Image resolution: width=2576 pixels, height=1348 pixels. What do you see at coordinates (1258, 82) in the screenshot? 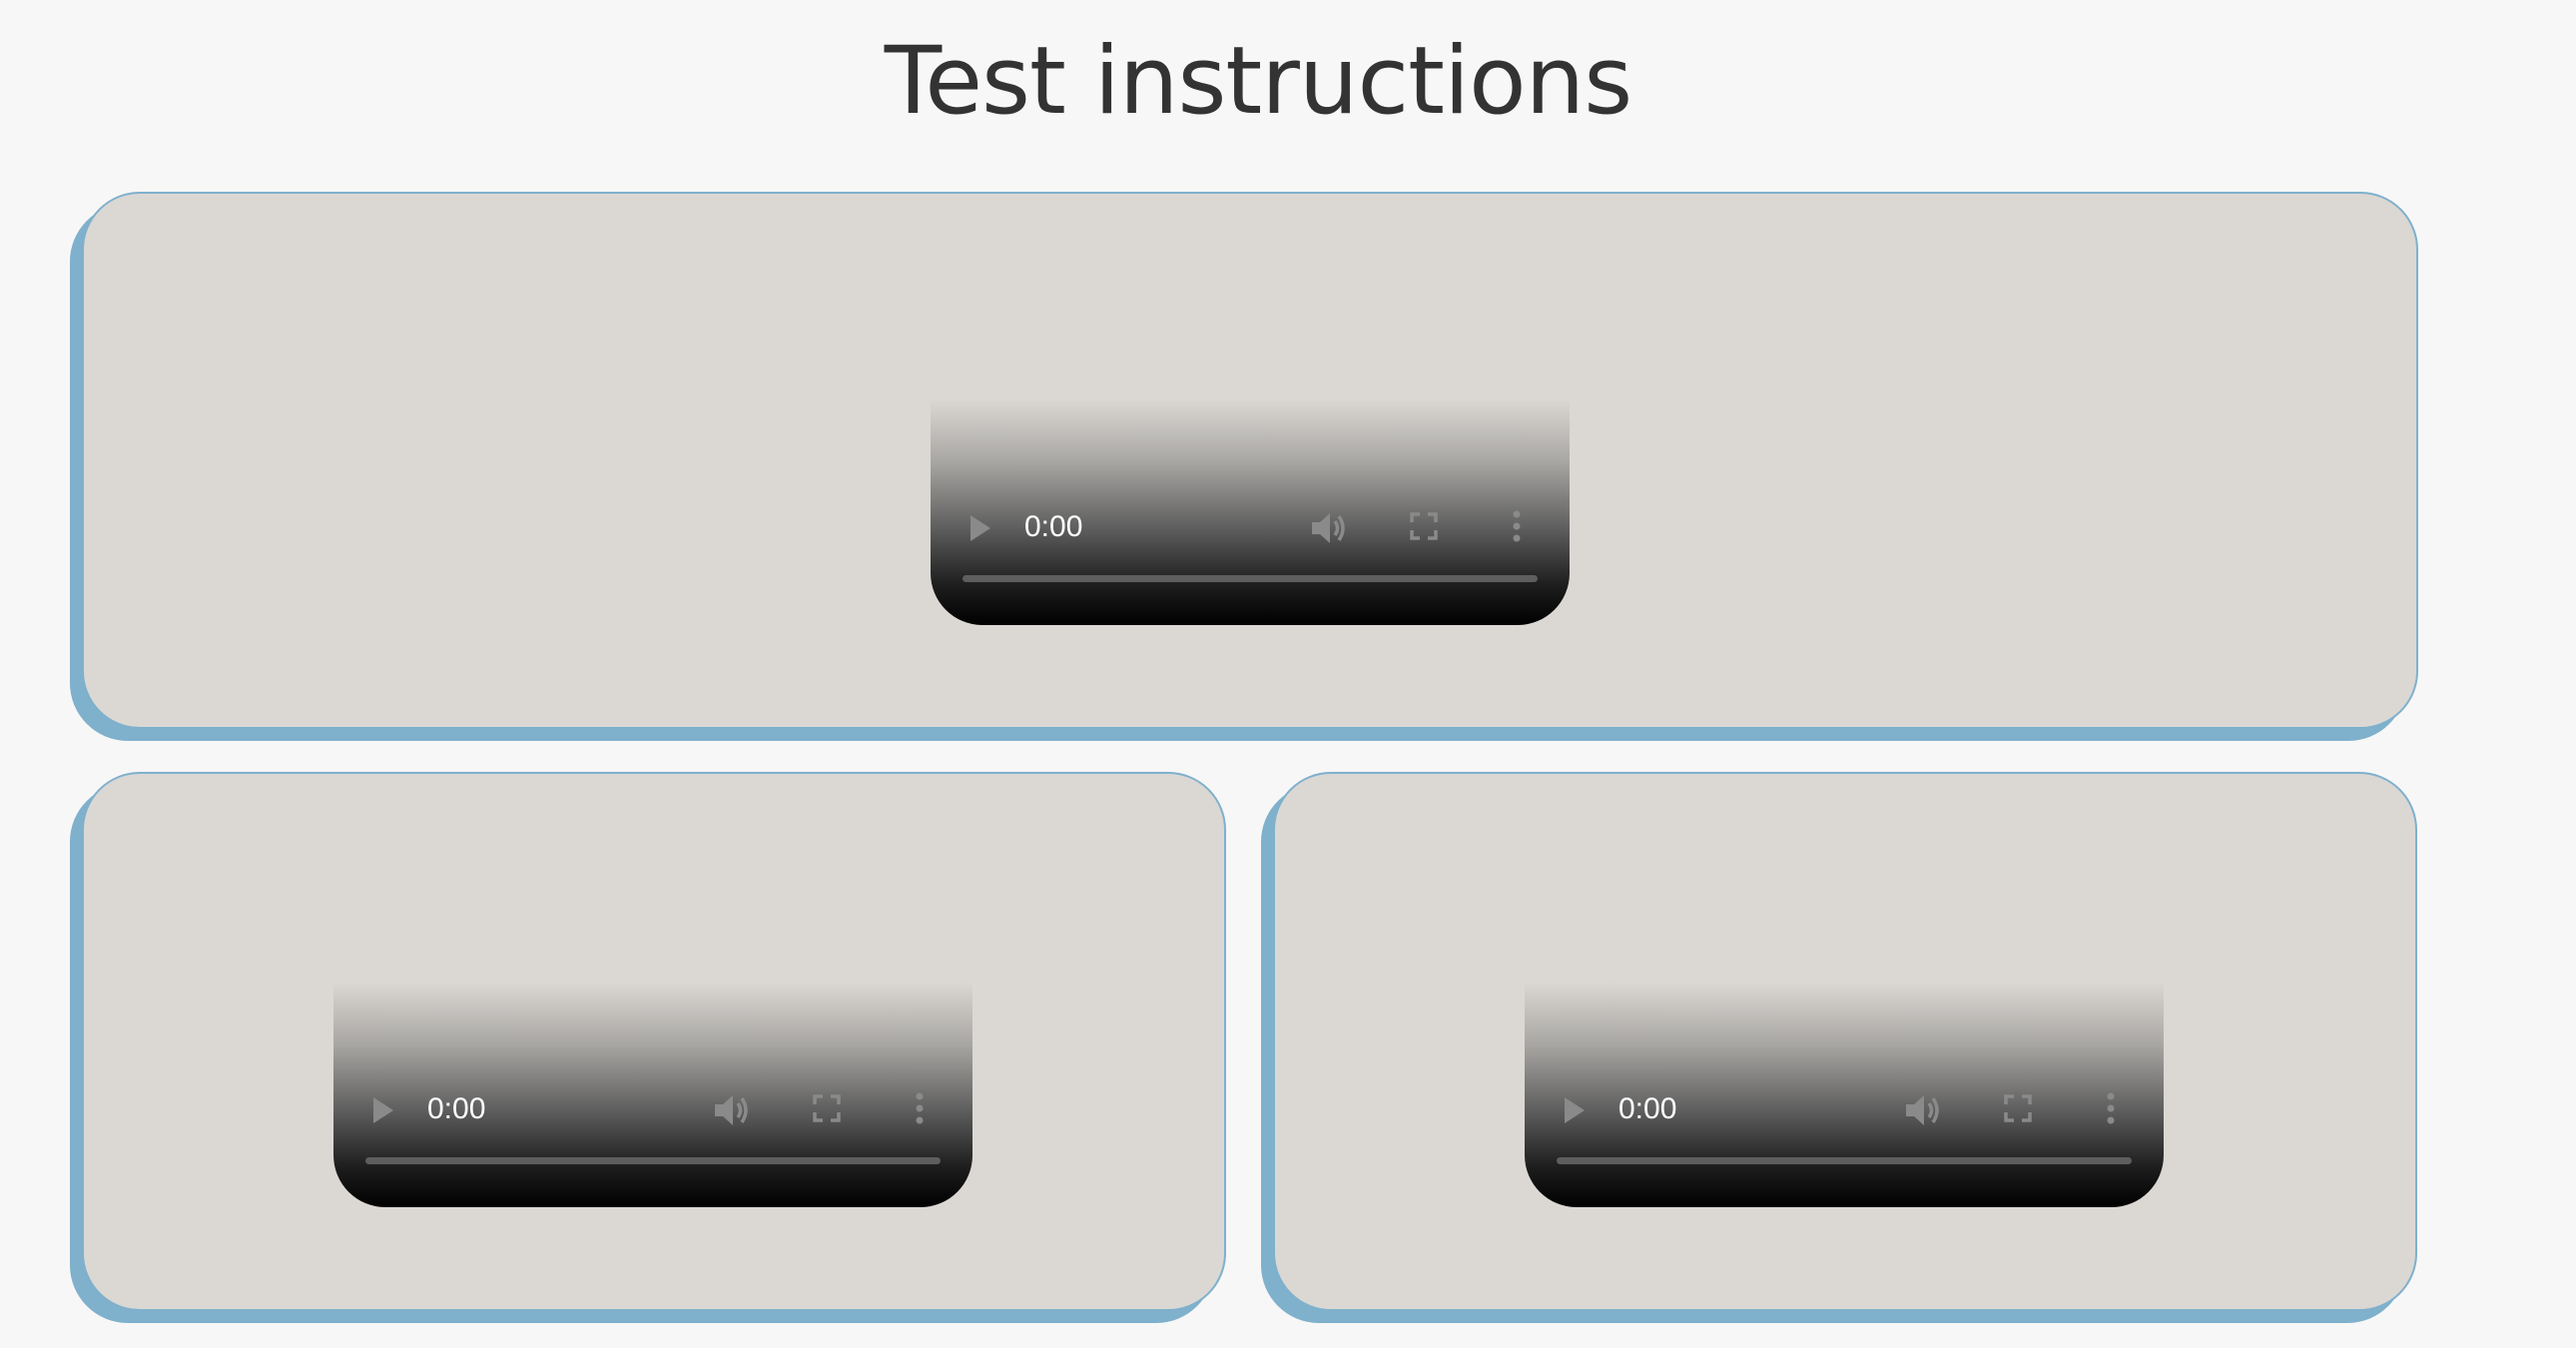
I see `page-title: Test instructions` at bounding box center [1258, 82].